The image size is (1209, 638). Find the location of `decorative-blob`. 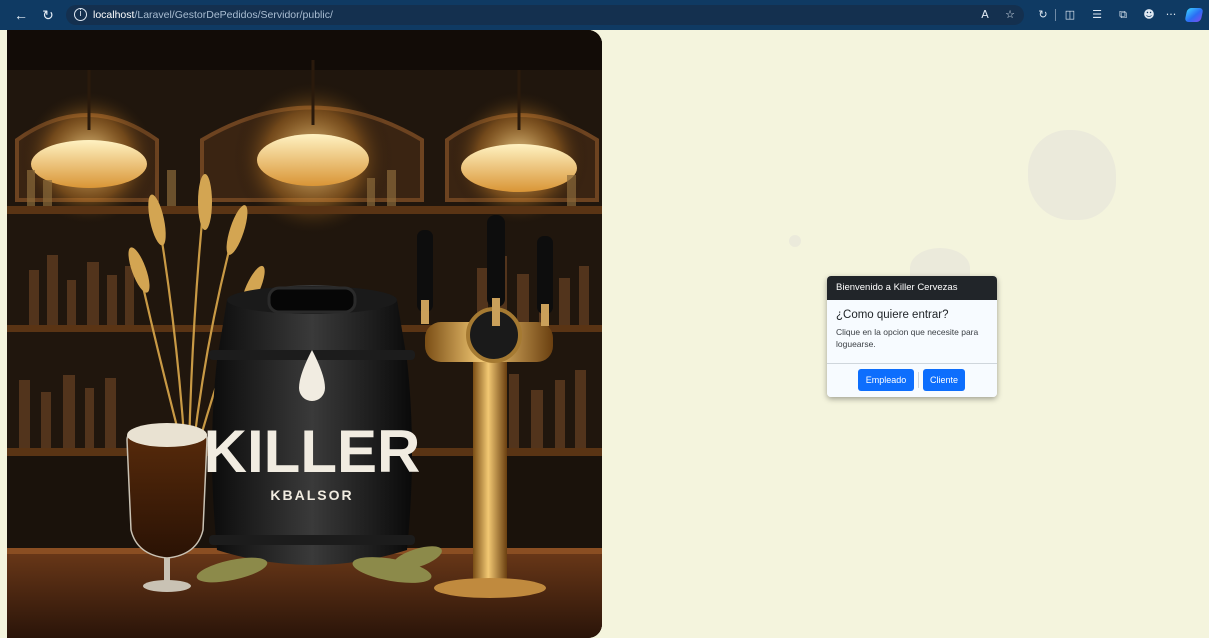

decorative-blob is located at coordinates (1072, 175).